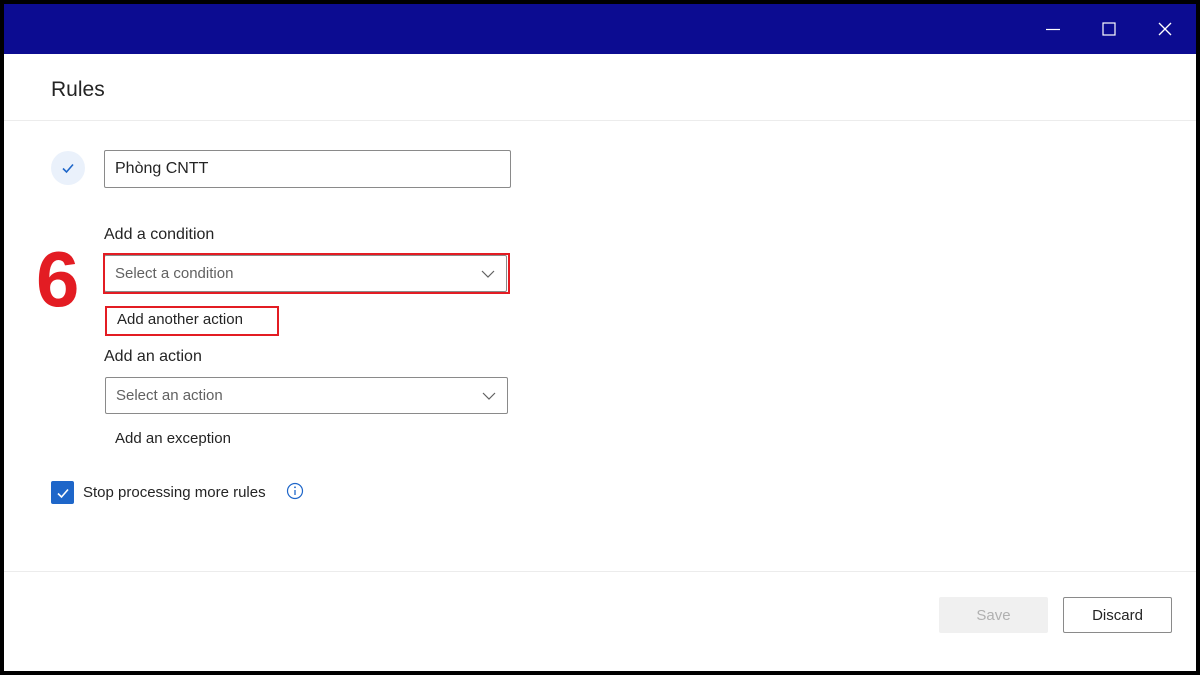 This screenshot has width=1200, height=675. Describe the element at coordinates (600, 571) in the screenshot. I see `footer-divider` at that location.